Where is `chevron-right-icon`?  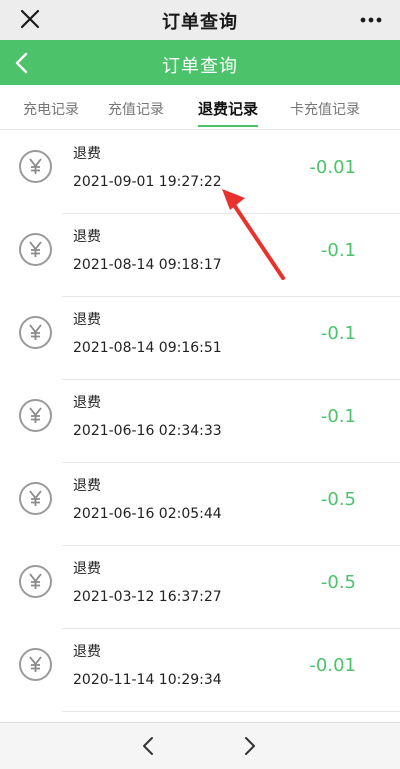
chevron-right-icon is located at coordinates (250, 746).